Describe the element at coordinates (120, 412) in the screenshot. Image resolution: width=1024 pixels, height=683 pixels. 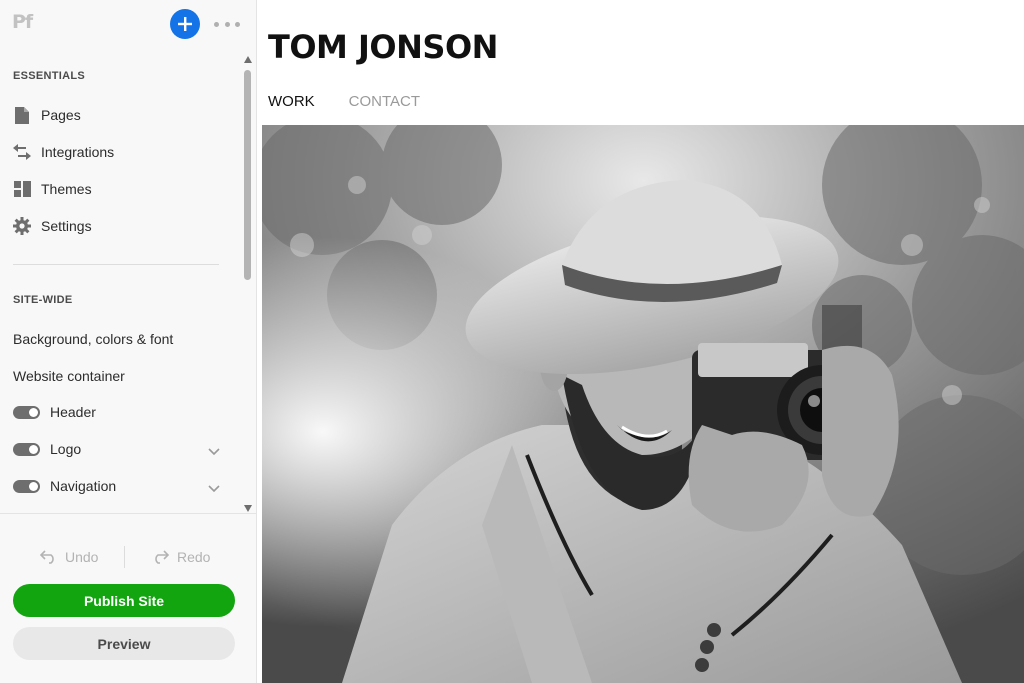
I see `header-toggle-row: Header` at that location.